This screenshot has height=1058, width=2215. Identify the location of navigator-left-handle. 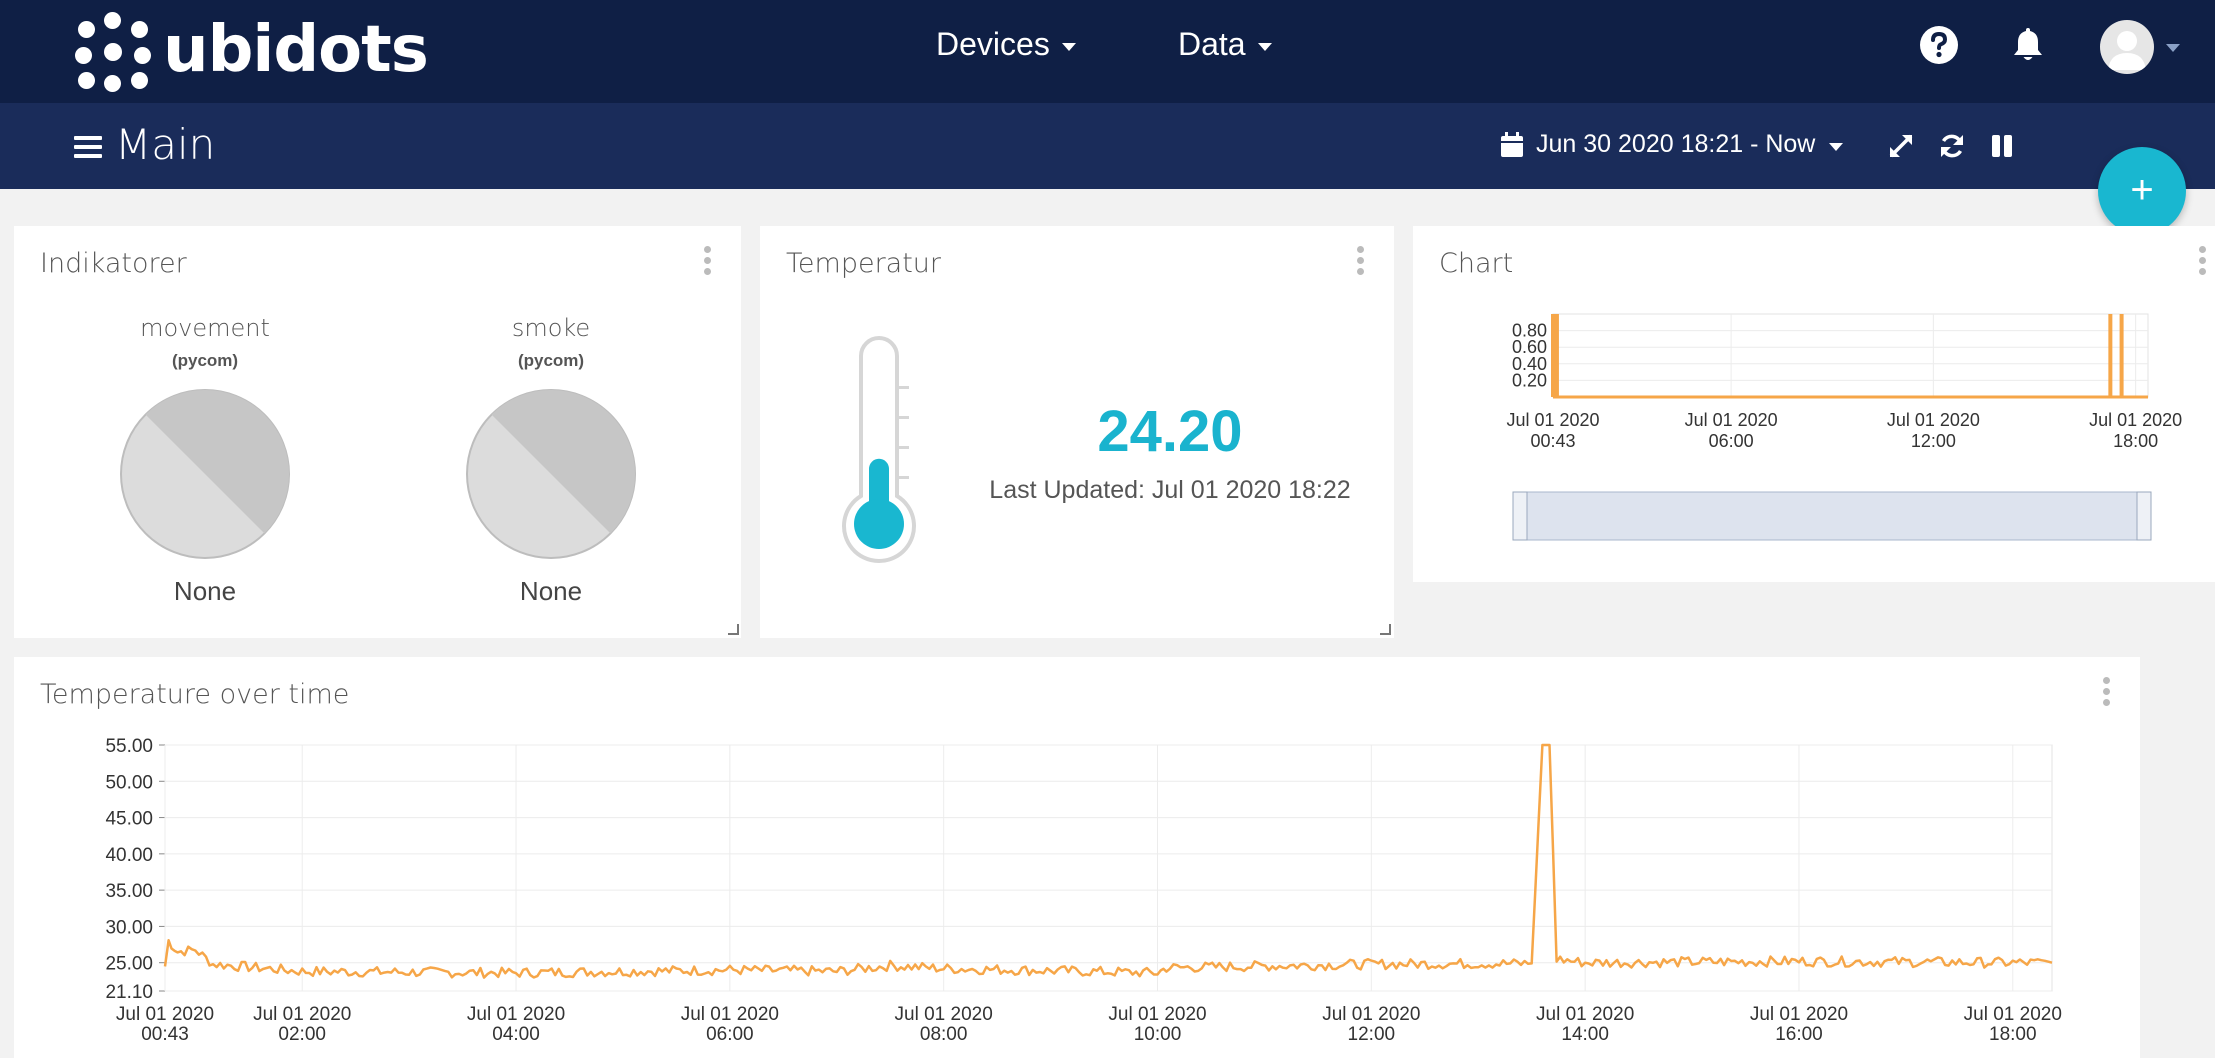
(1520, 516).